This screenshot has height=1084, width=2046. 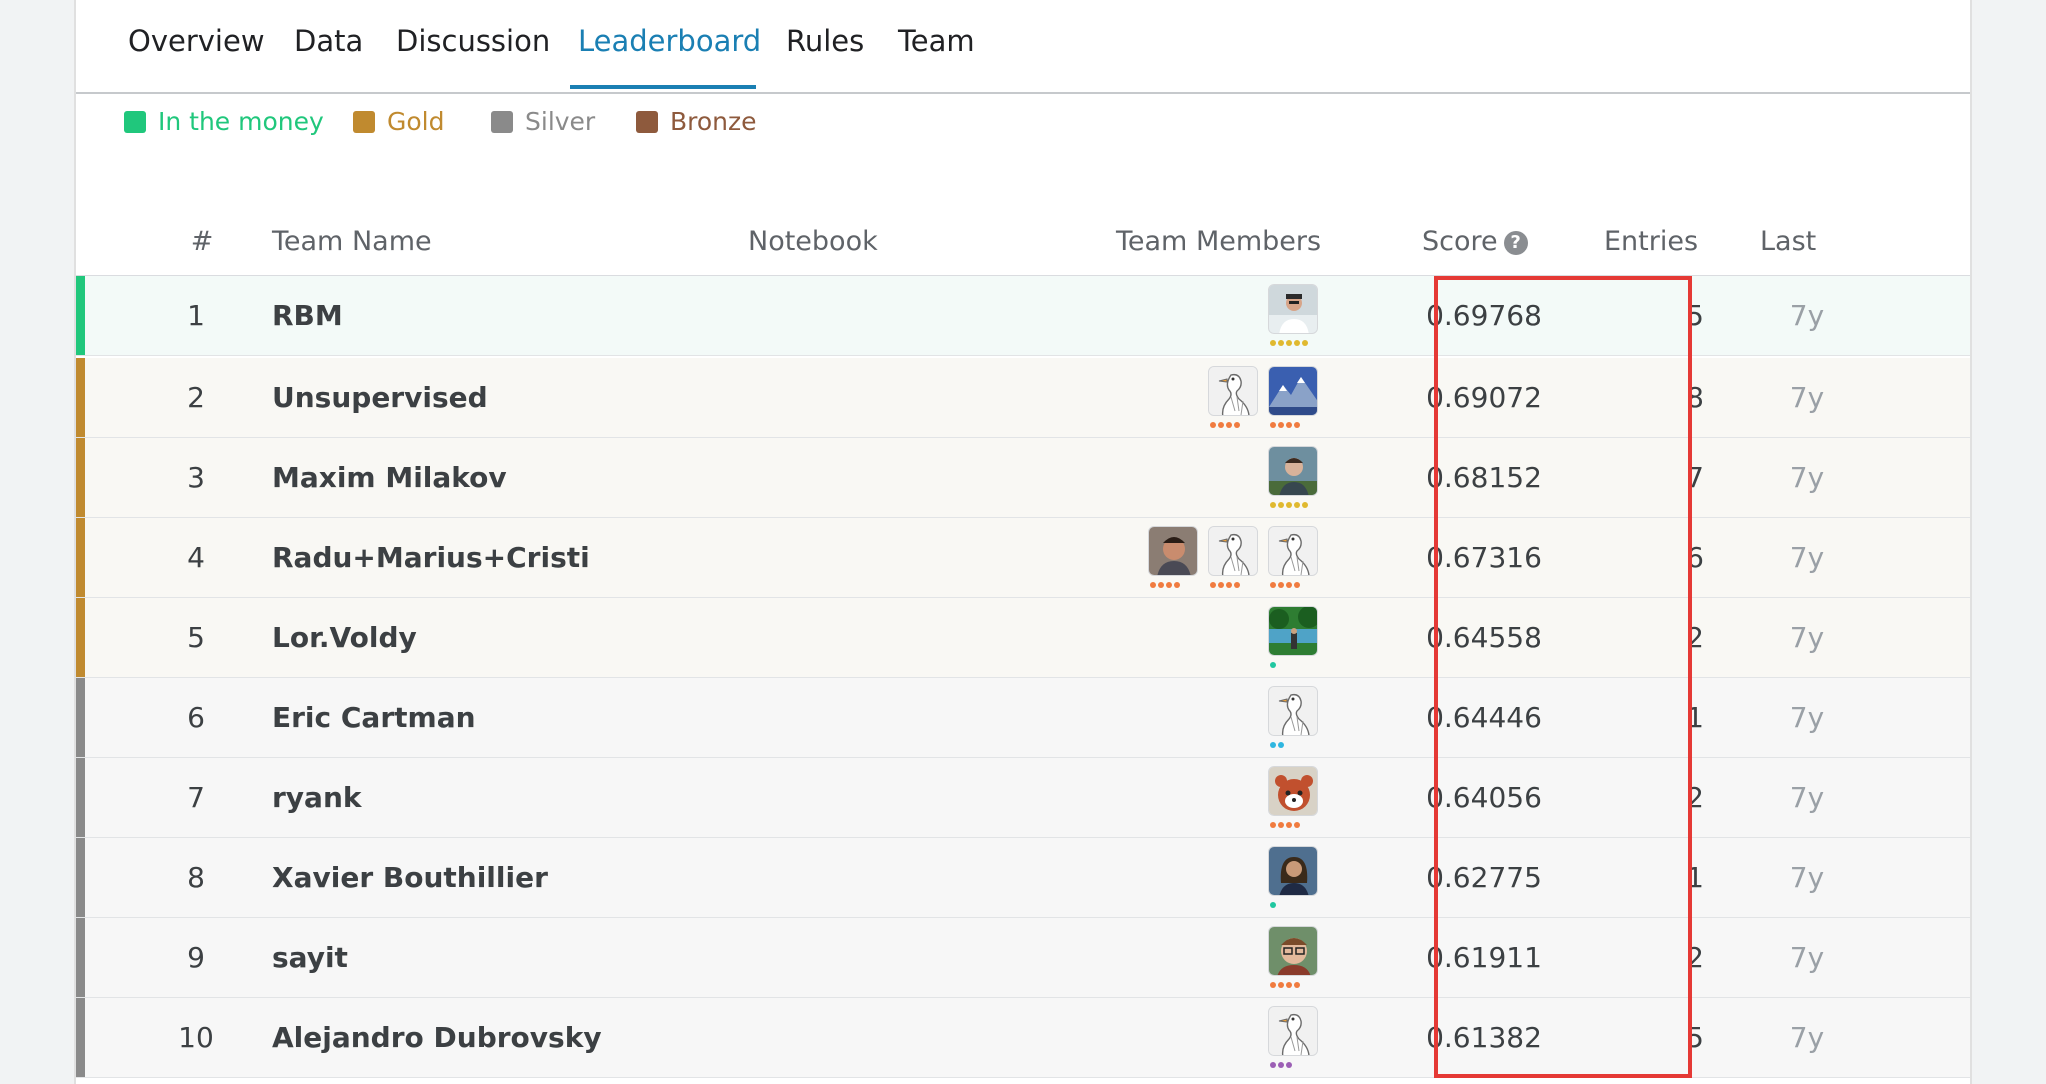 What do you see at coordinates (380, 398) in the screenshot?
I see `team-name-link: Unsupervised` at bounding box center [380, 398].